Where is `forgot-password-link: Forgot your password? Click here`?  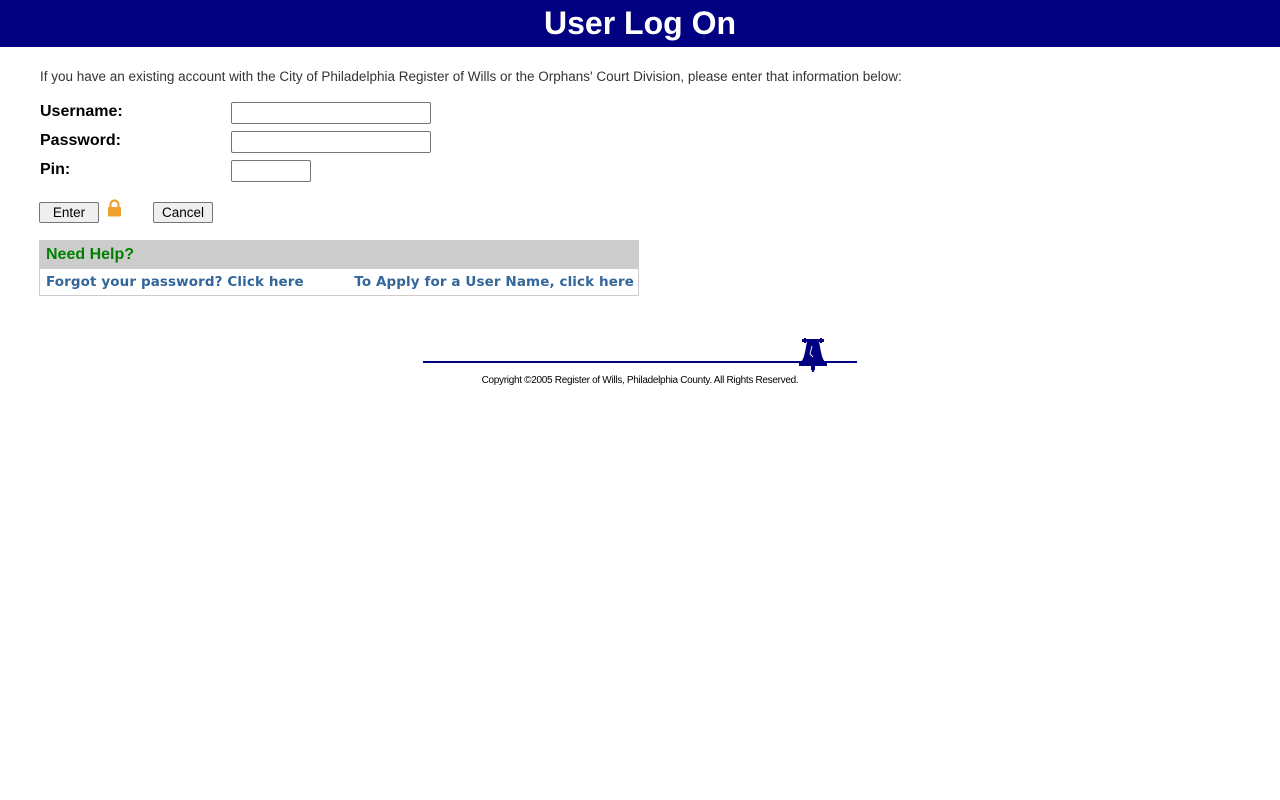 forgot-password-link: Forgot your password? Click here is located at coordinates (175, 282).